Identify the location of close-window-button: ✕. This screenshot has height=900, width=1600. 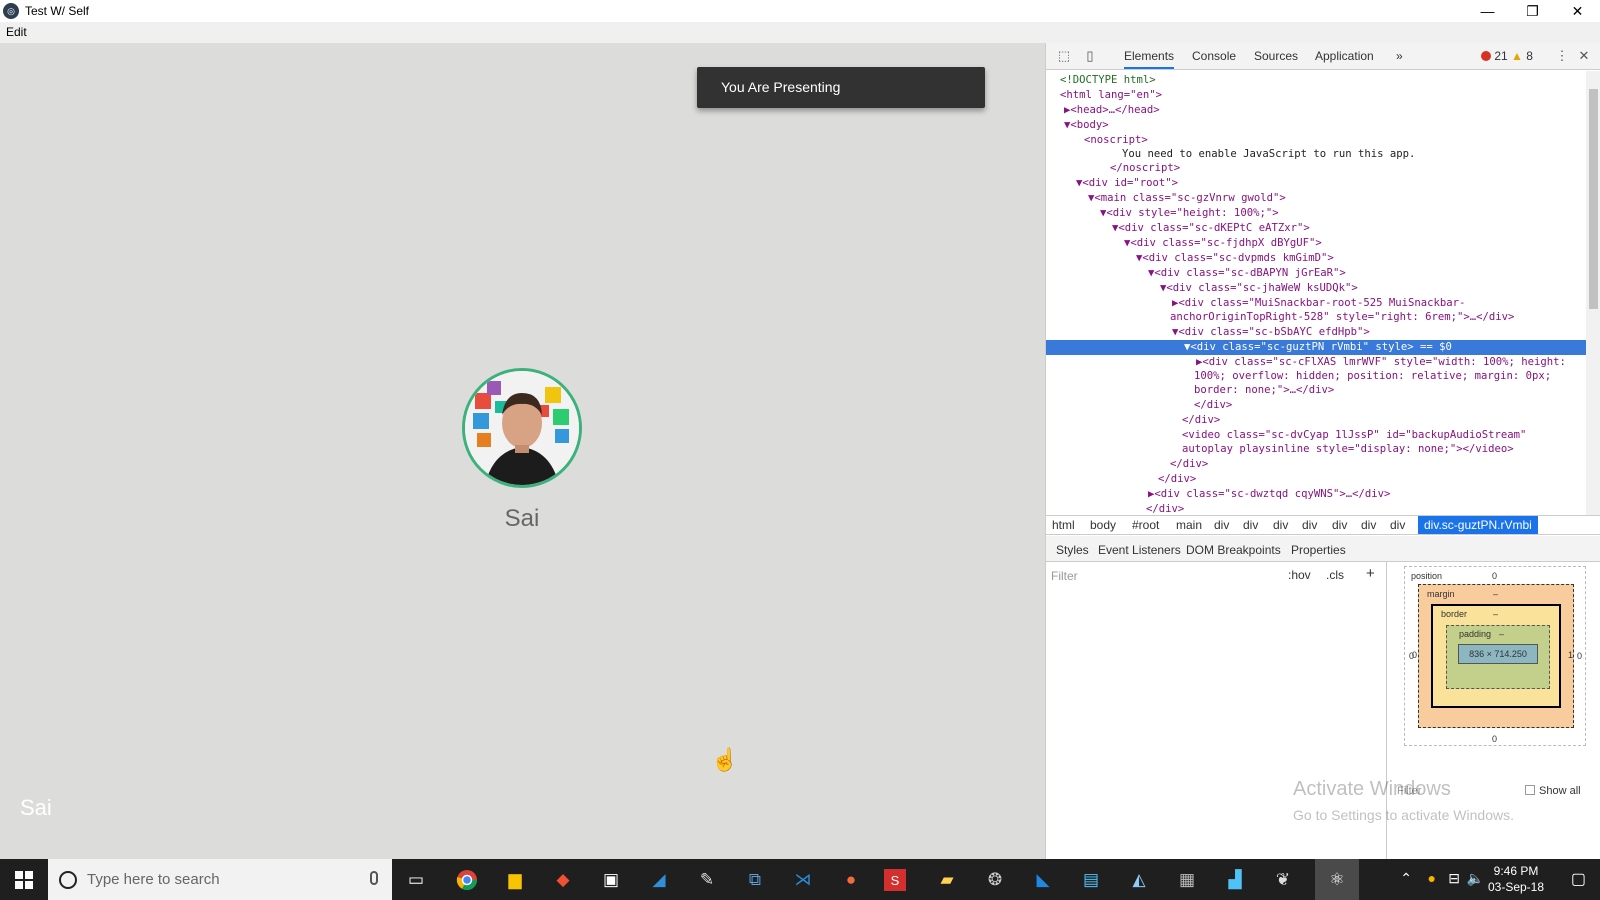
(1577, 11).